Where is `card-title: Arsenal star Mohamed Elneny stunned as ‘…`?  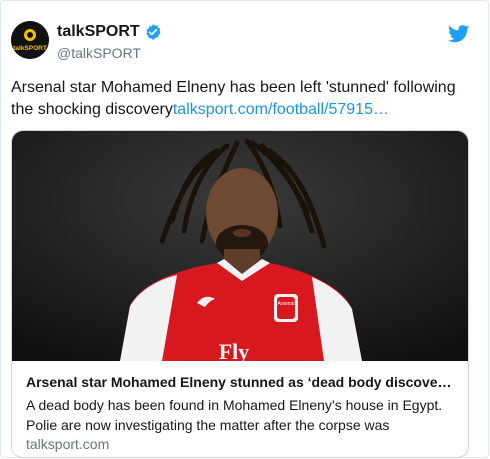 card-title: Arsenal star Mohamed Elneny stunned as ‘… is located at coordinates (242, 382).